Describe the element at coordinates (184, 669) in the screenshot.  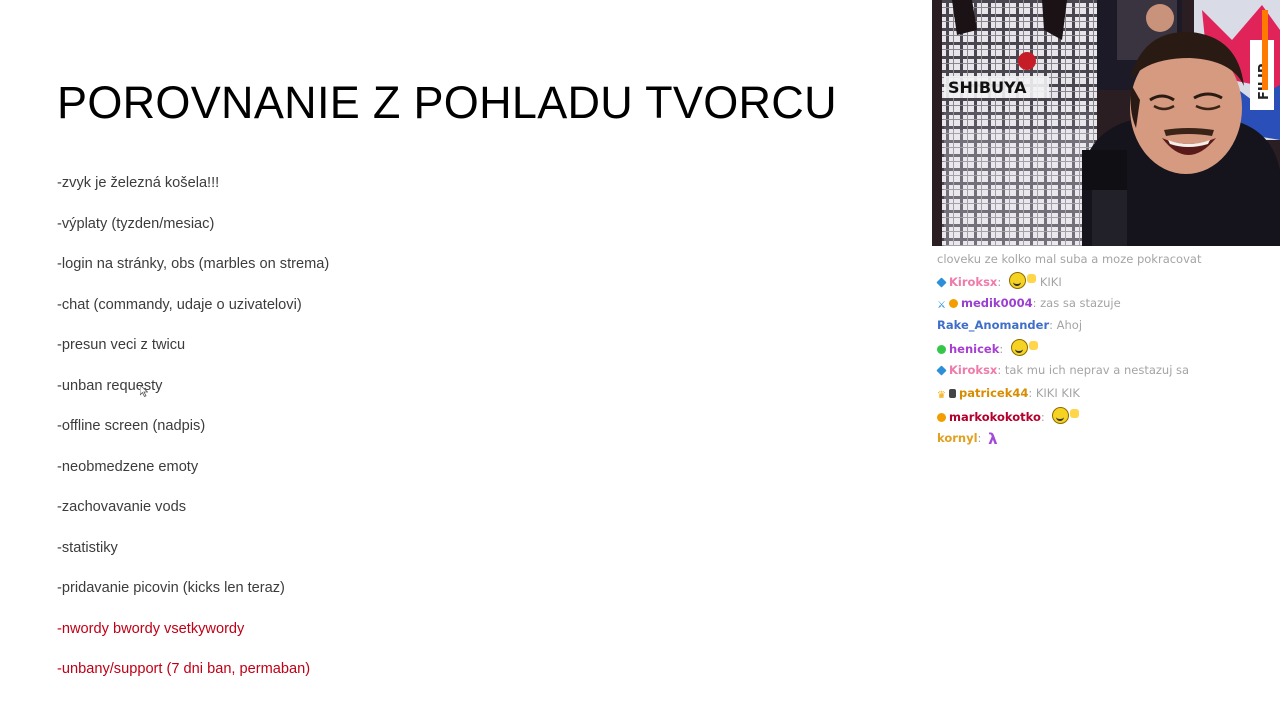
I see `slide-bullet: -unbany/support (7 dni ban, permaban)` at that location.